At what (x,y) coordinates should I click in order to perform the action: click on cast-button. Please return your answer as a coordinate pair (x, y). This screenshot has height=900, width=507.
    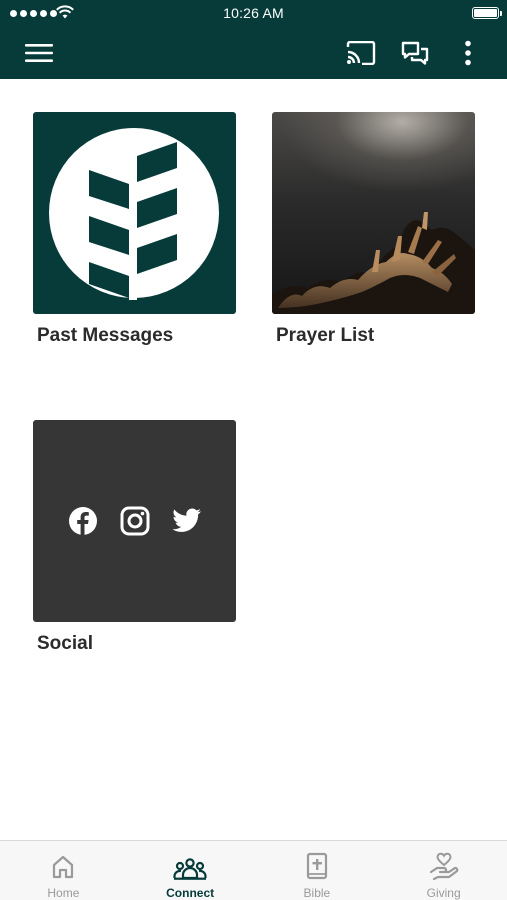
    Looking at the image, I should click on (361, 53).